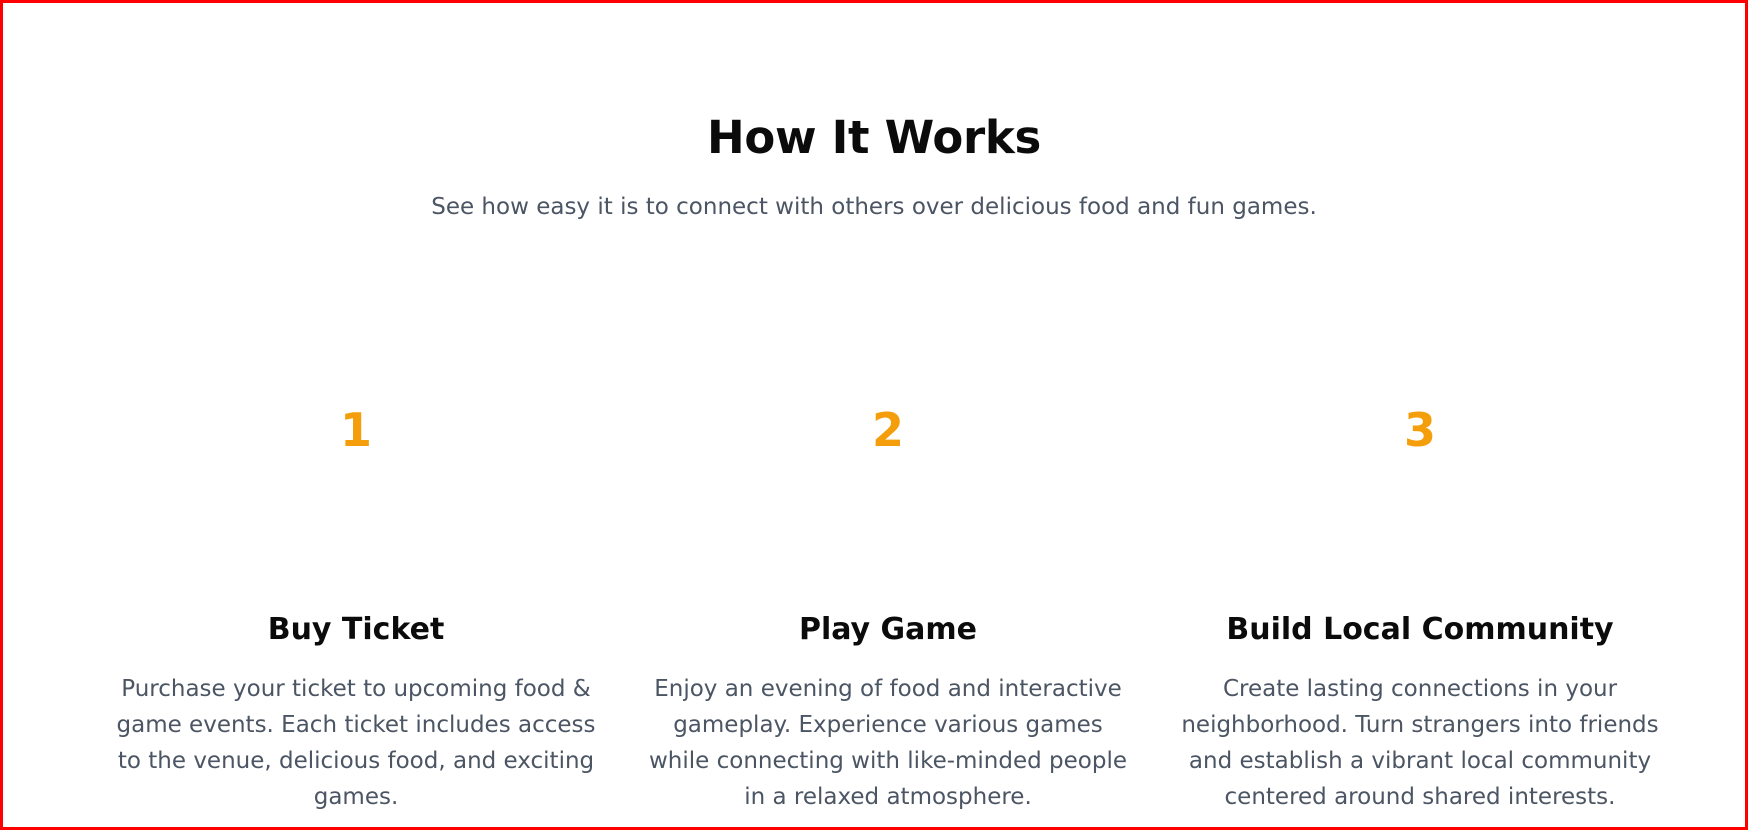 This screenshot has height=830, width=1748. I want to click on step-title: Buy Ticket, so click(356, 629).